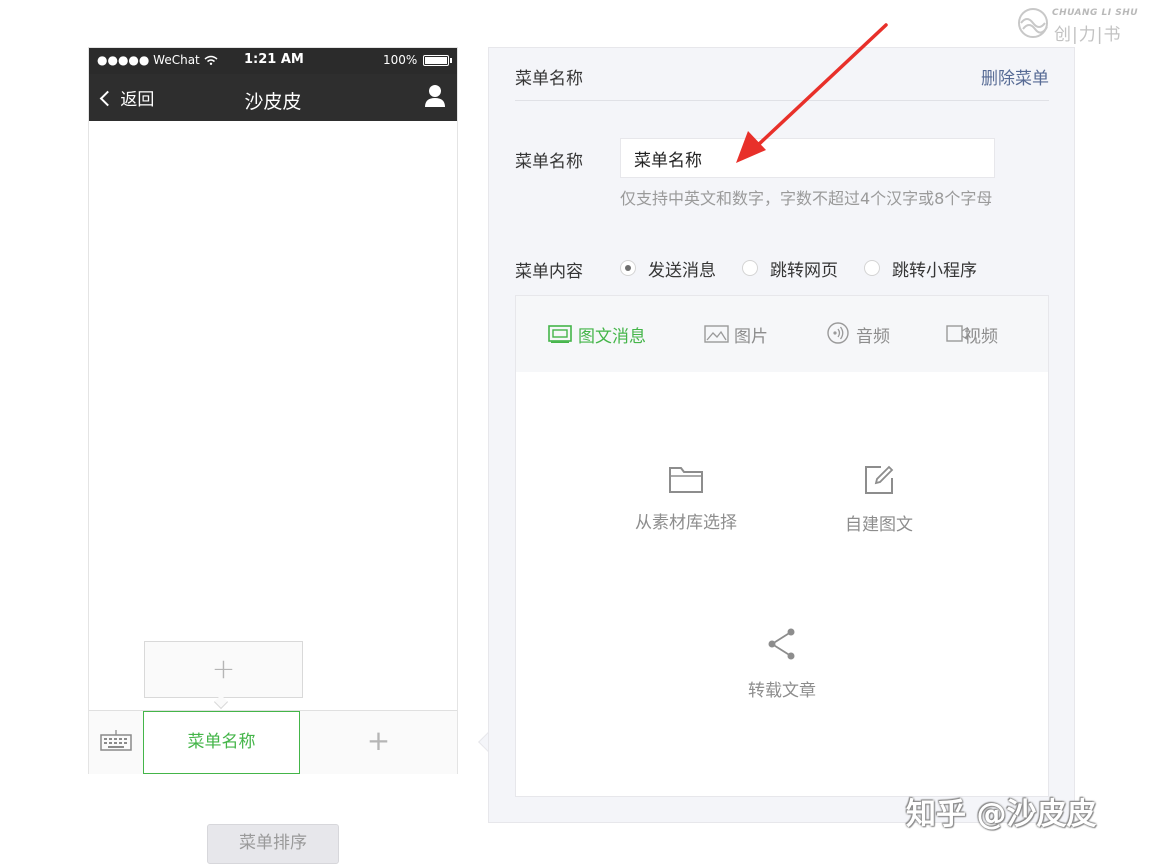  What do you see at coordinates (560, 334) in the screenshot?
I see `news-icon` at bounding box center [560, 334].